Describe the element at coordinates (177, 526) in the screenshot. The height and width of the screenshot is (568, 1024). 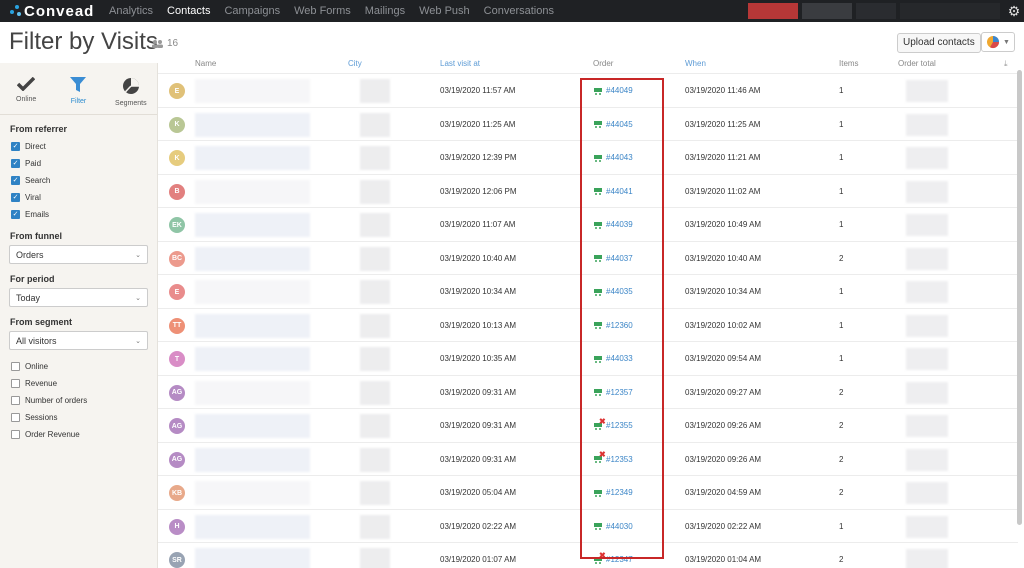
I see `avatar: H` at that location.